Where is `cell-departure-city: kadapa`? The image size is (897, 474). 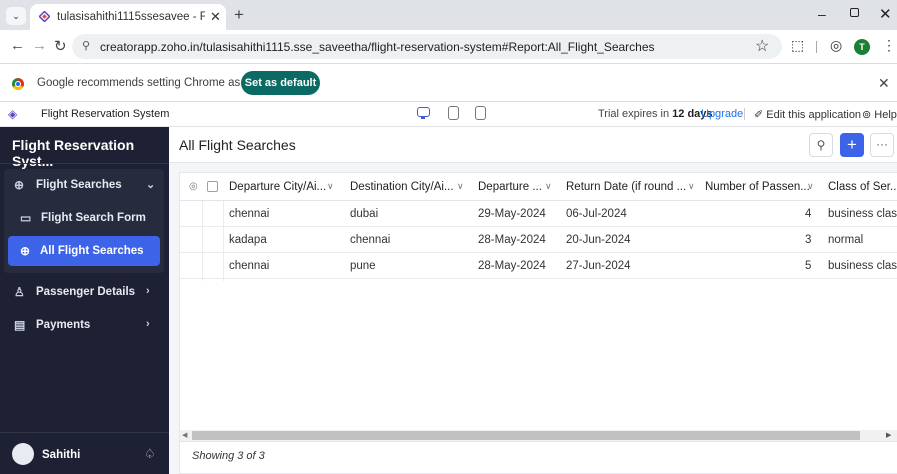
cell-departure-city: kadapa is located at coordinates (248, 240).